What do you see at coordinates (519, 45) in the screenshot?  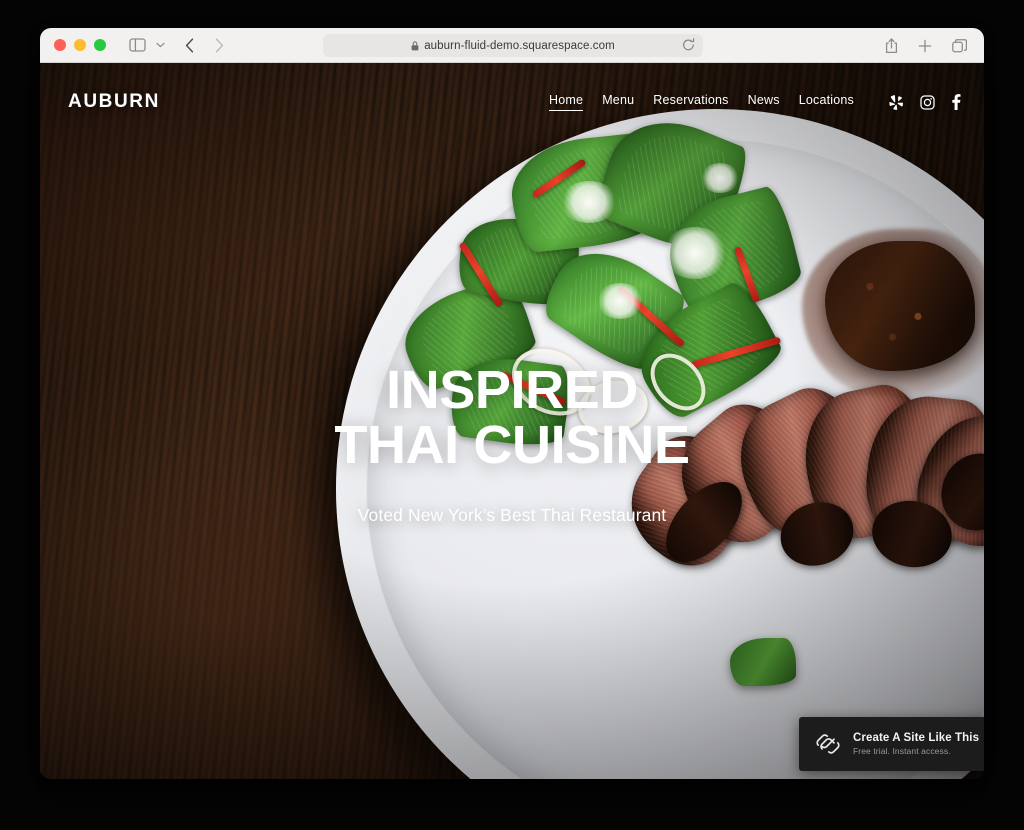 I see `url-text: auburn-fluid-demo.squarespace.com` at bounding box center [519, 45].